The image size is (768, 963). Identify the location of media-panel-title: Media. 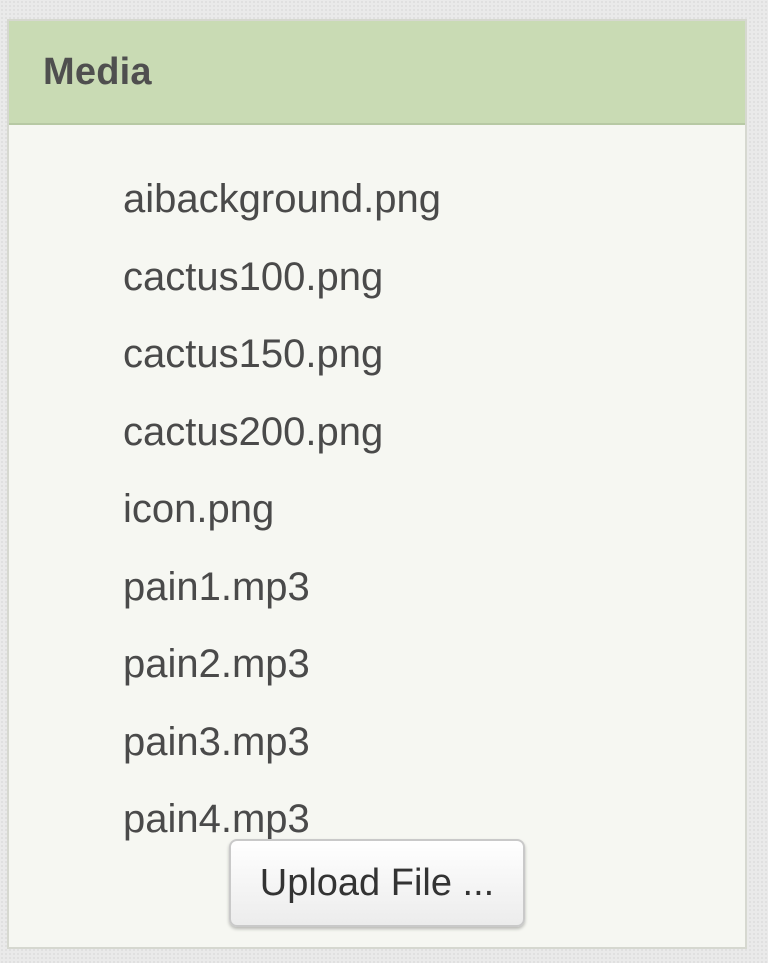
(97, 71).